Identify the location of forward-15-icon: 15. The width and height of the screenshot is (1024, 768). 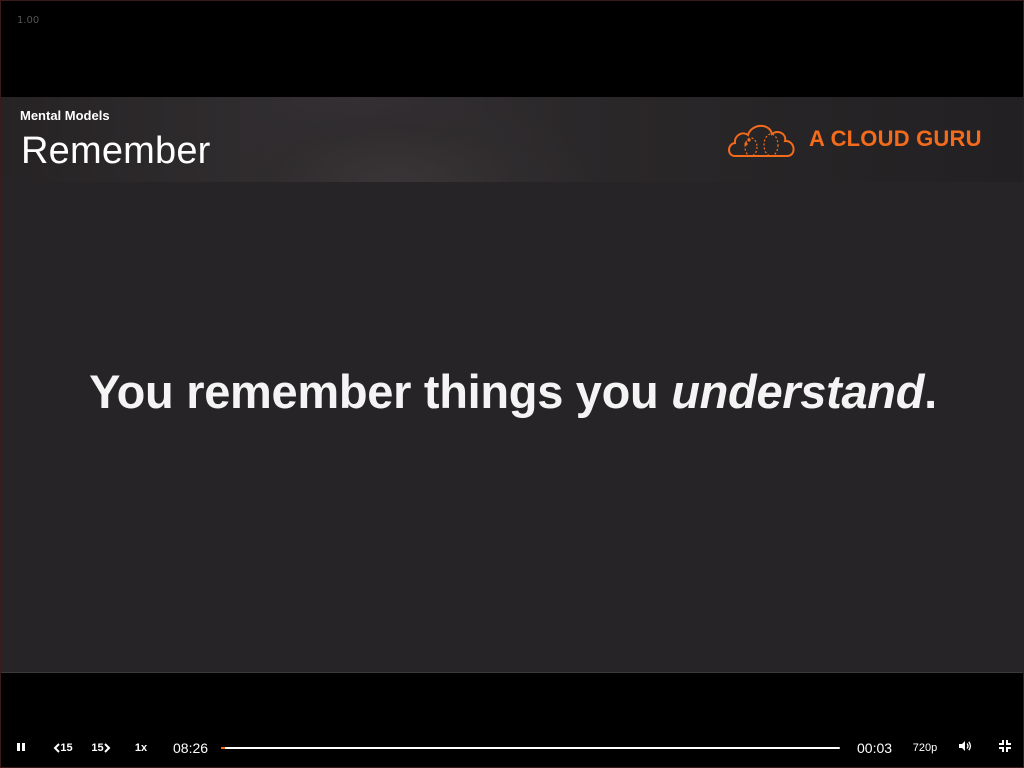
(101, 748).